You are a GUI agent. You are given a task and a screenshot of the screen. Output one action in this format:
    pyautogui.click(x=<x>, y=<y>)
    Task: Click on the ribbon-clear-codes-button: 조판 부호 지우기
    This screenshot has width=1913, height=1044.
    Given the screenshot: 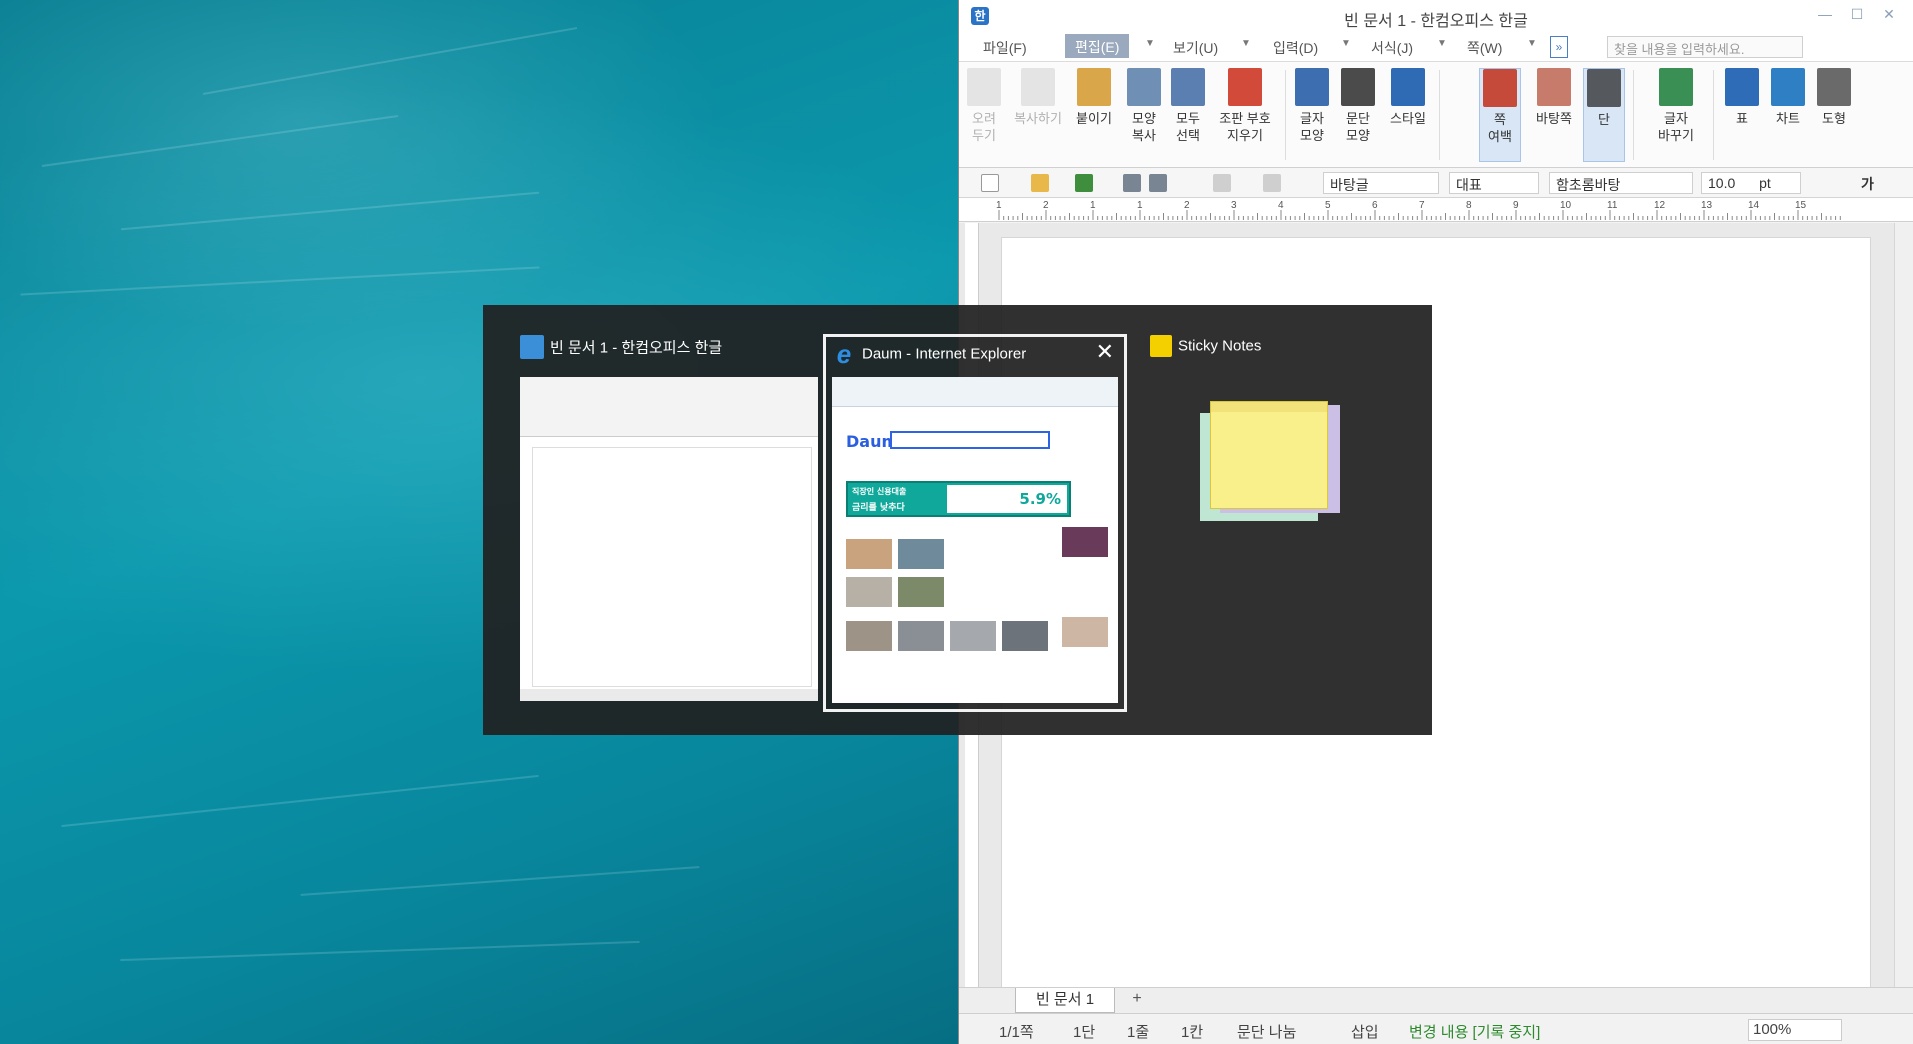 What is the action you would take?
    pyautogui.click(x=1245, y=106)
    